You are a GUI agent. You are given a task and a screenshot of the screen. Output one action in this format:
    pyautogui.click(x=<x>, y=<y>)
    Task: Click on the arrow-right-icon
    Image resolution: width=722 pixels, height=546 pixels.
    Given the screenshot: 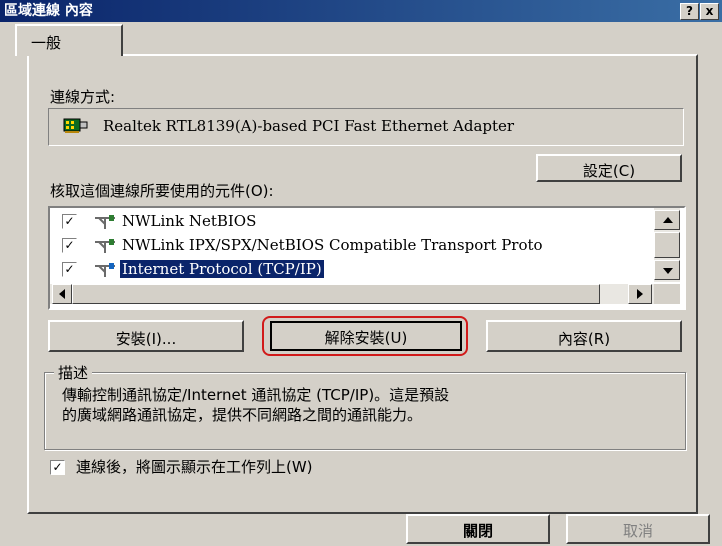 What is the action you would take?
    pyautogui.click(x=640, y=294)
    